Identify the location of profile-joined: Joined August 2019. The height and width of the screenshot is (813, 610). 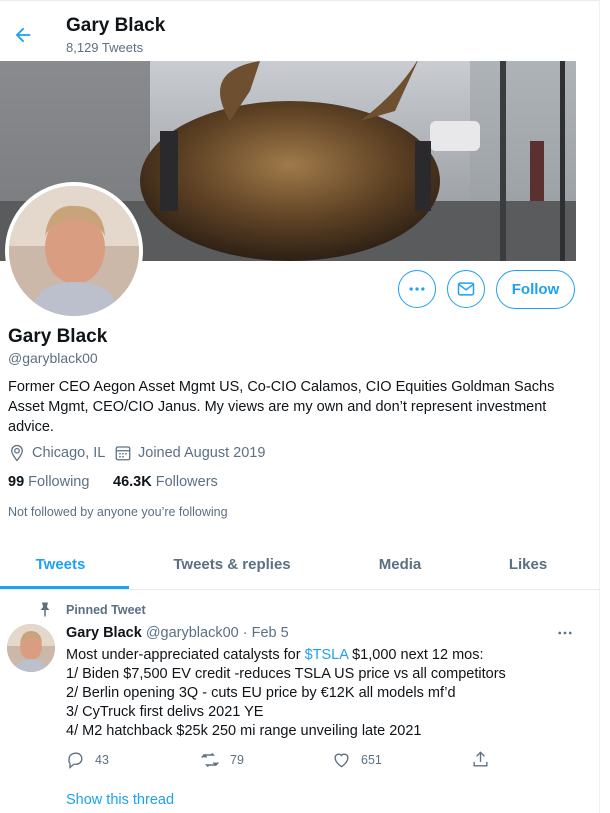
(189, 453).